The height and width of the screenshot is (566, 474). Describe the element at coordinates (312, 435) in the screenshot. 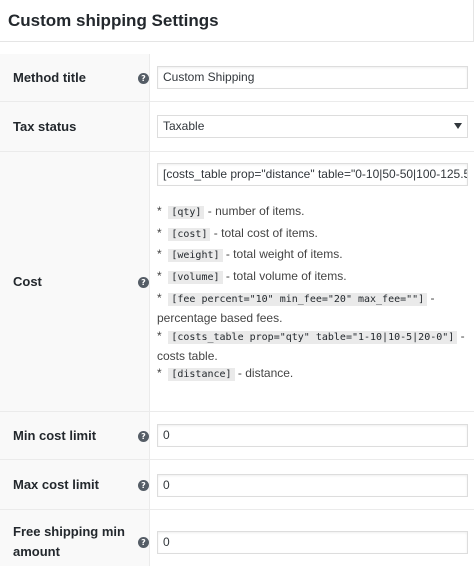

I see `min-cost-limit-input: 0` at that location.